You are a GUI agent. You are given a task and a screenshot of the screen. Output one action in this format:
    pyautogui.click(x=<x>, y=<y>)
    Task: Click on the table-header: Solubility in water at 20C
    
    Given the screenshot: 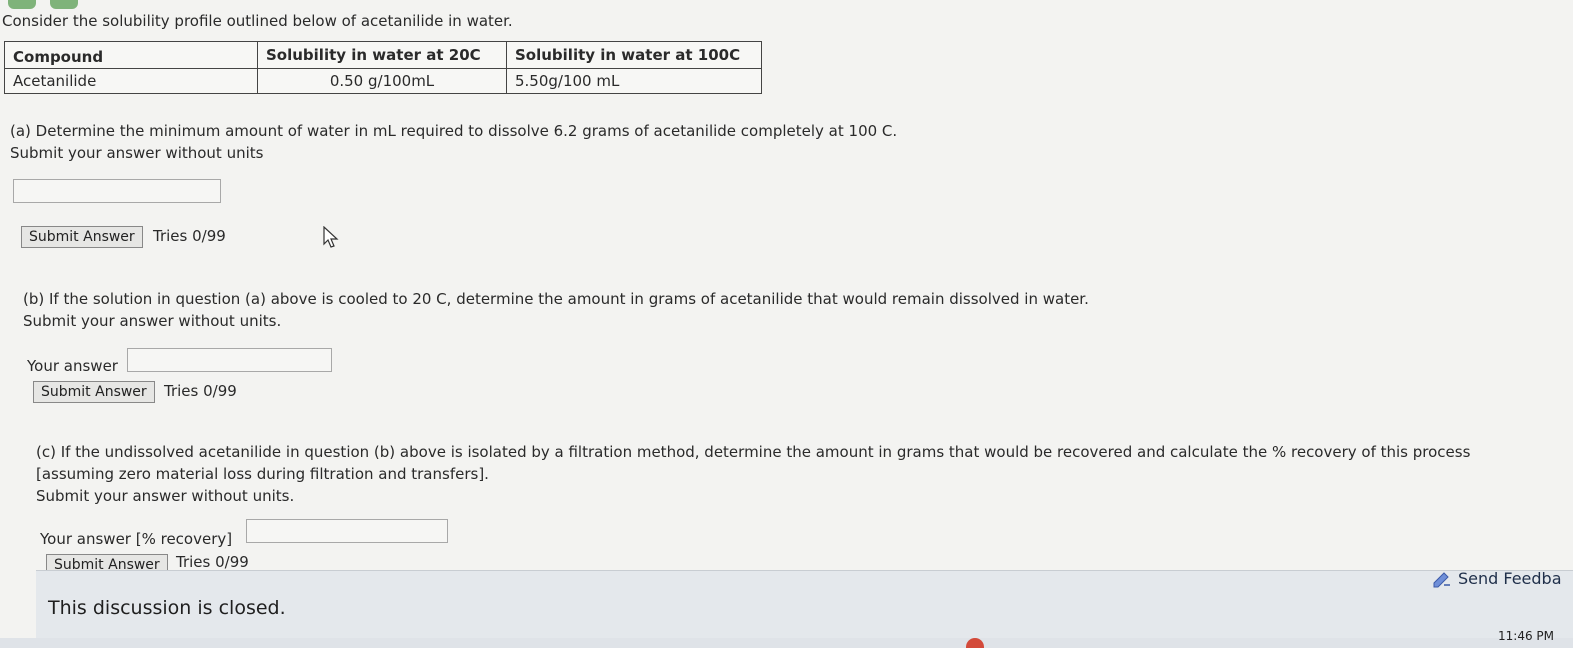 What is the action you would take?
    pyautogui.click(x=382, y=55)
    